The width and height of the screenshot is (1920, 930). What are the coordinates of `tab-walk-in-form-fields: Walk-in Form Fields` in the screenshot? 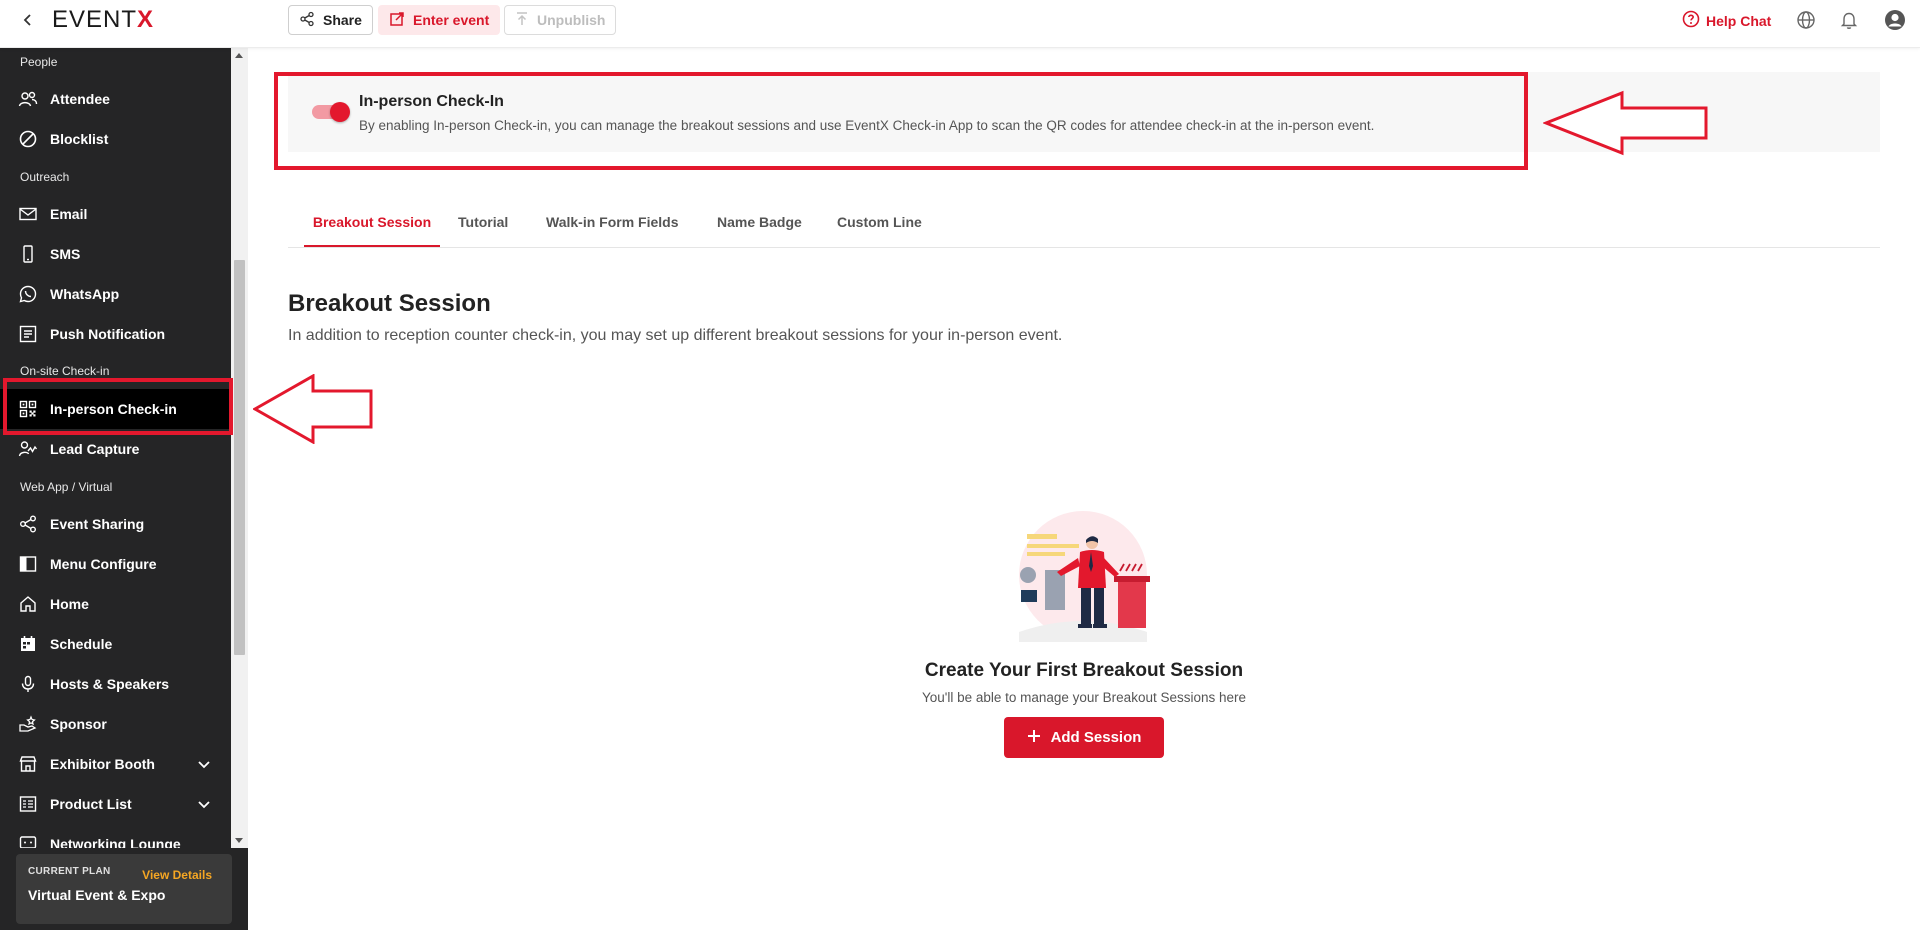 It's located at (612, 230).